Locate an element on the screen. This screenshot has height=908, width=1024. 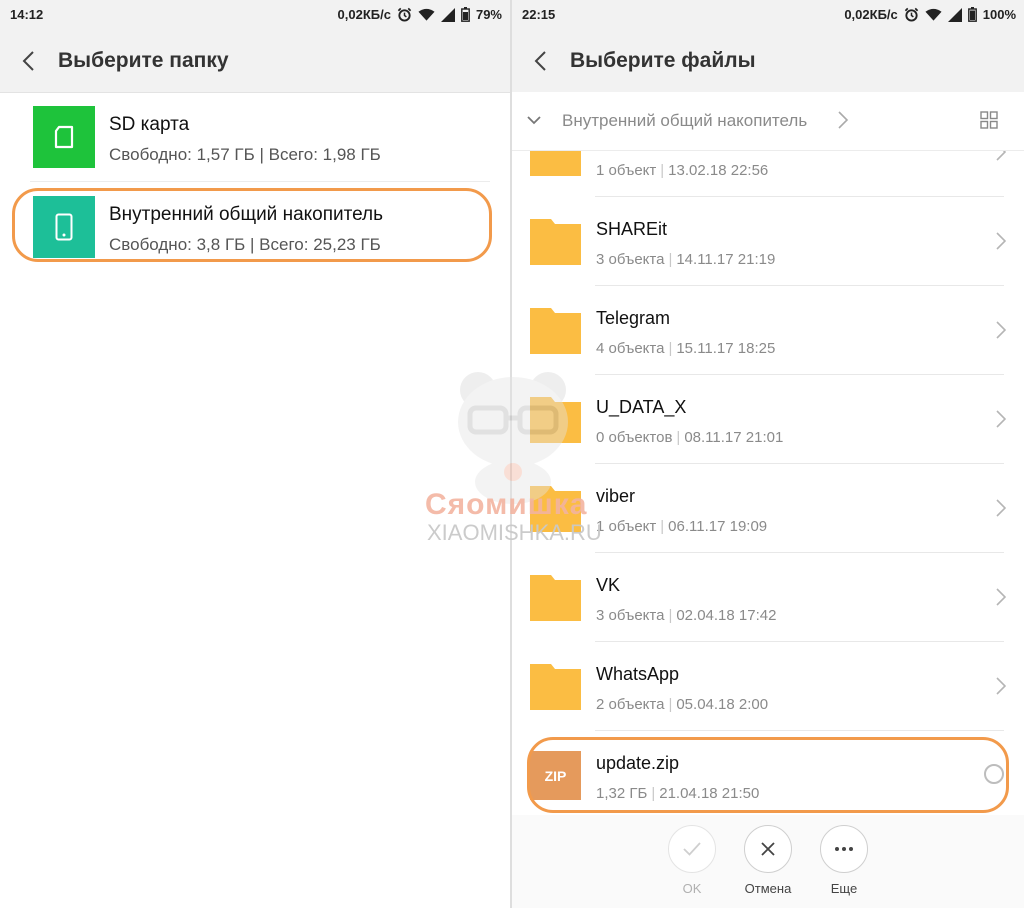
title-bar: Выберите папку is located at coordinates (255, 61).